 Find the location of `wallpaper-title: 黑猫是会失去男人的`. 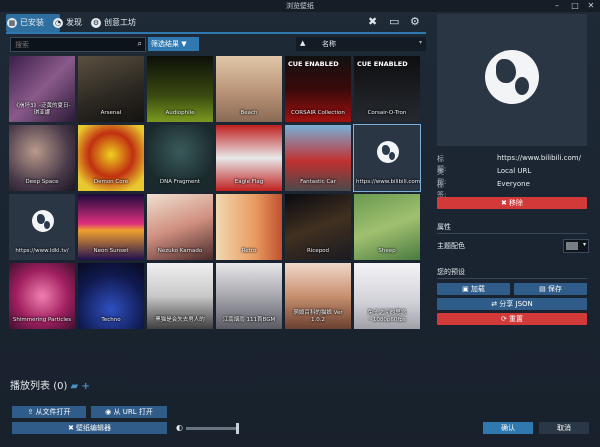

wallpaper-title: 黑猫是会失去男人的 is located at coordinates (180, 320).